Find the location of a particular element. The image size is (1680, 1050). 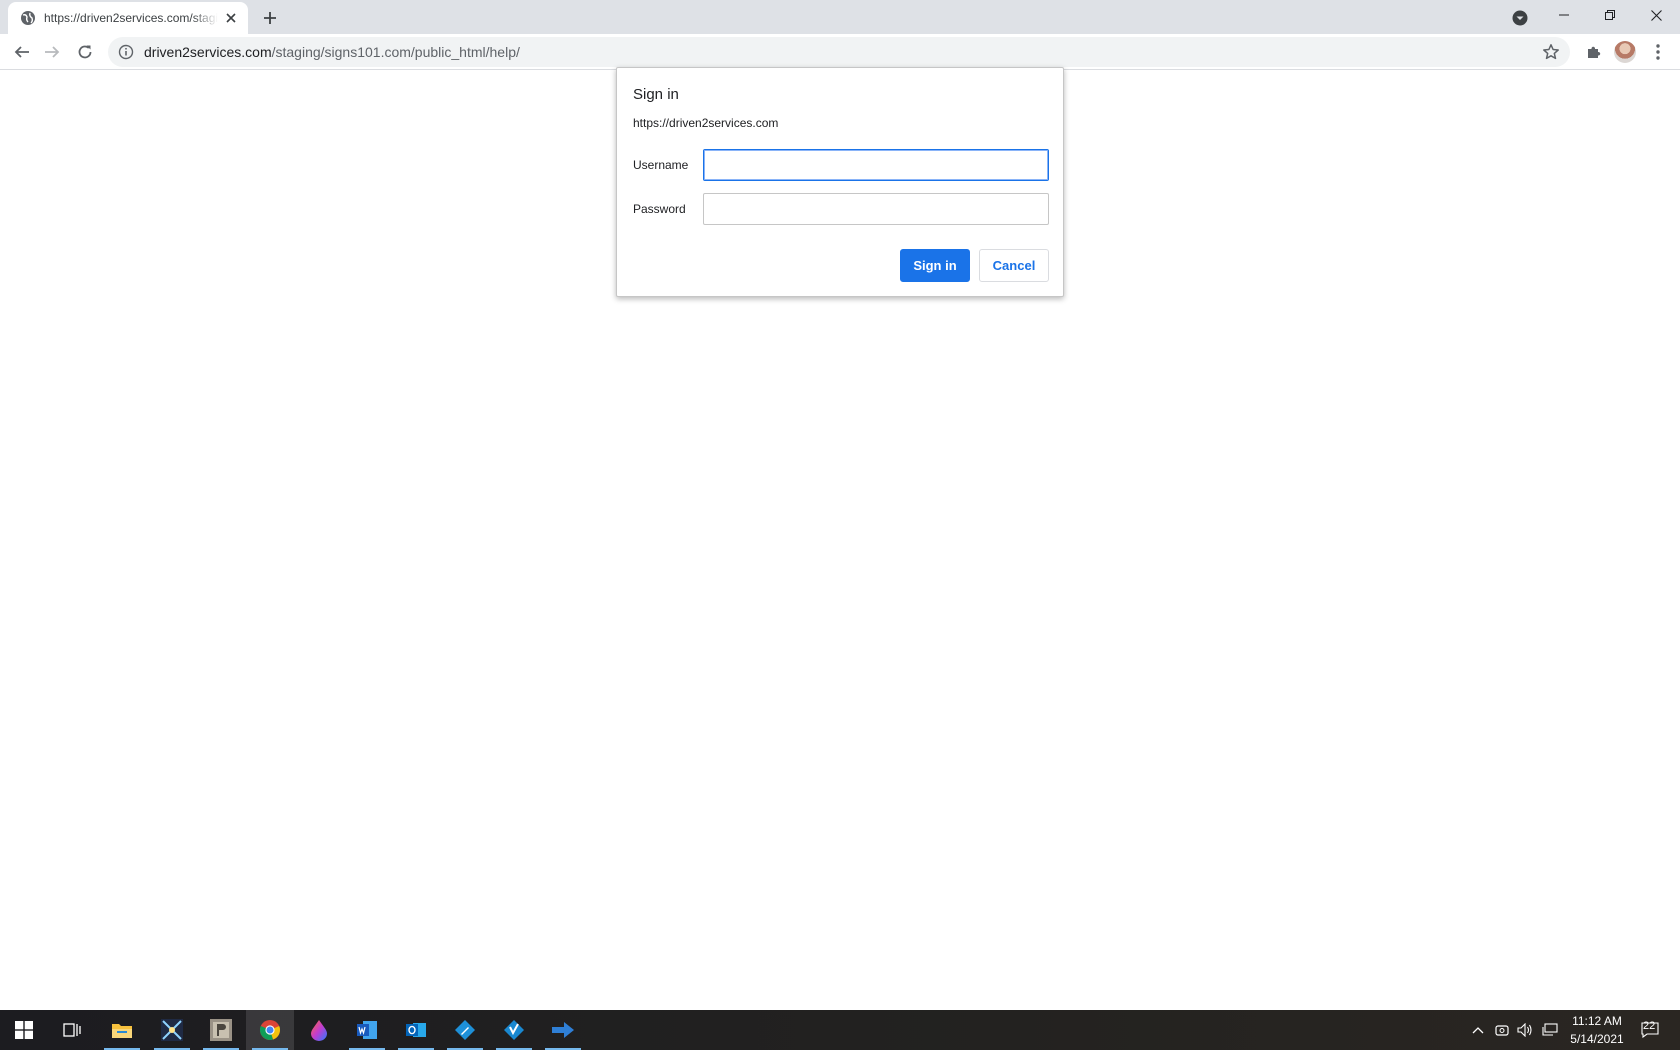

blue-diamond-check-icon is located at coordinates (514, 1030).